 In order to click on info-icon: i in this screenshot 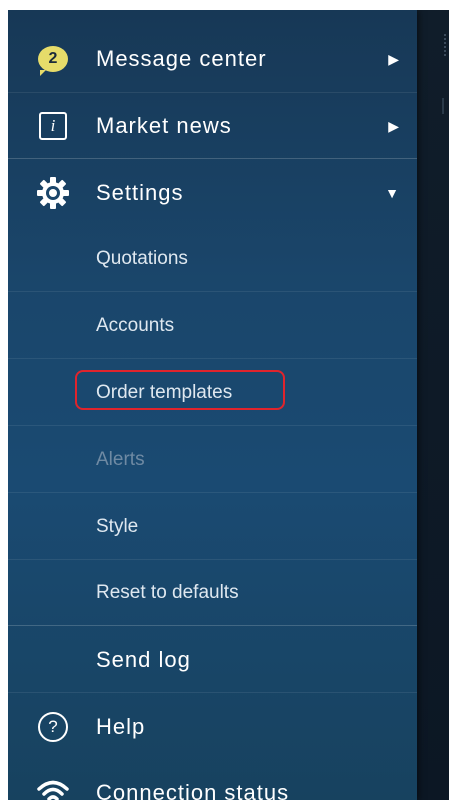, I will do `click(53, 126)`.